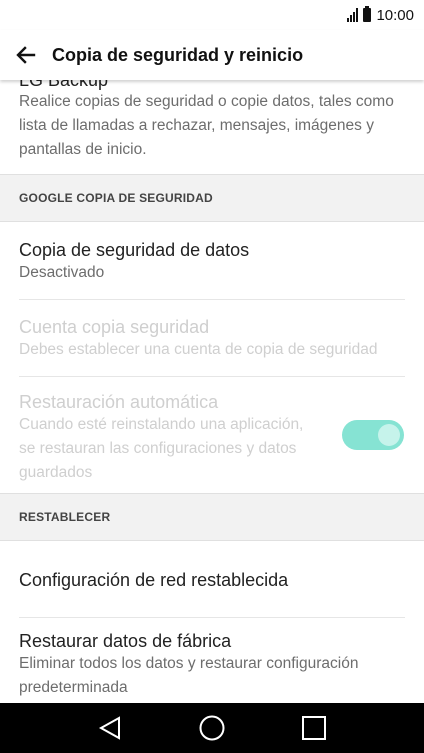 The height and width of the screenshot is (753, 424). What do you see at coordinates (114, 327) in the screenshot?
I see `backup-account-title: Cuenta copia seguridad` at bounding box center [114, 327].